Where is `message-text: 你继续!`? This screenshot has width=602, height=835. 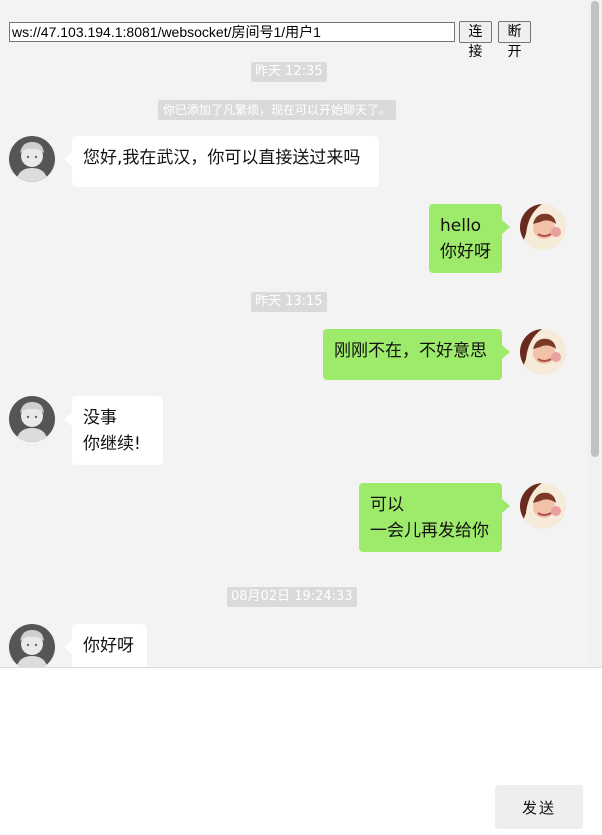
message-text: 你继续! is located at coordinates (112, 444).